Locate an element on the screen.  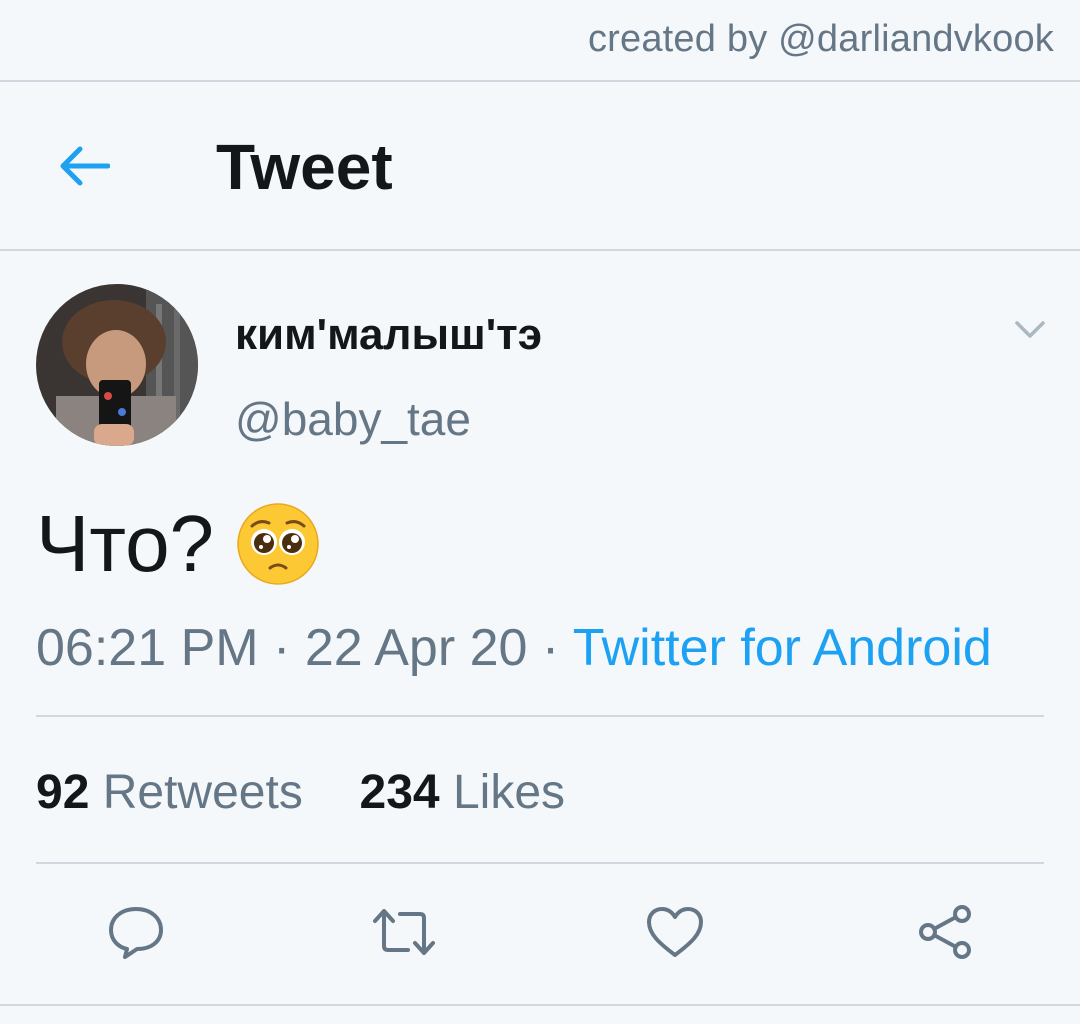
likes-stat: 234 Likes is located at coordinates (463, 792).